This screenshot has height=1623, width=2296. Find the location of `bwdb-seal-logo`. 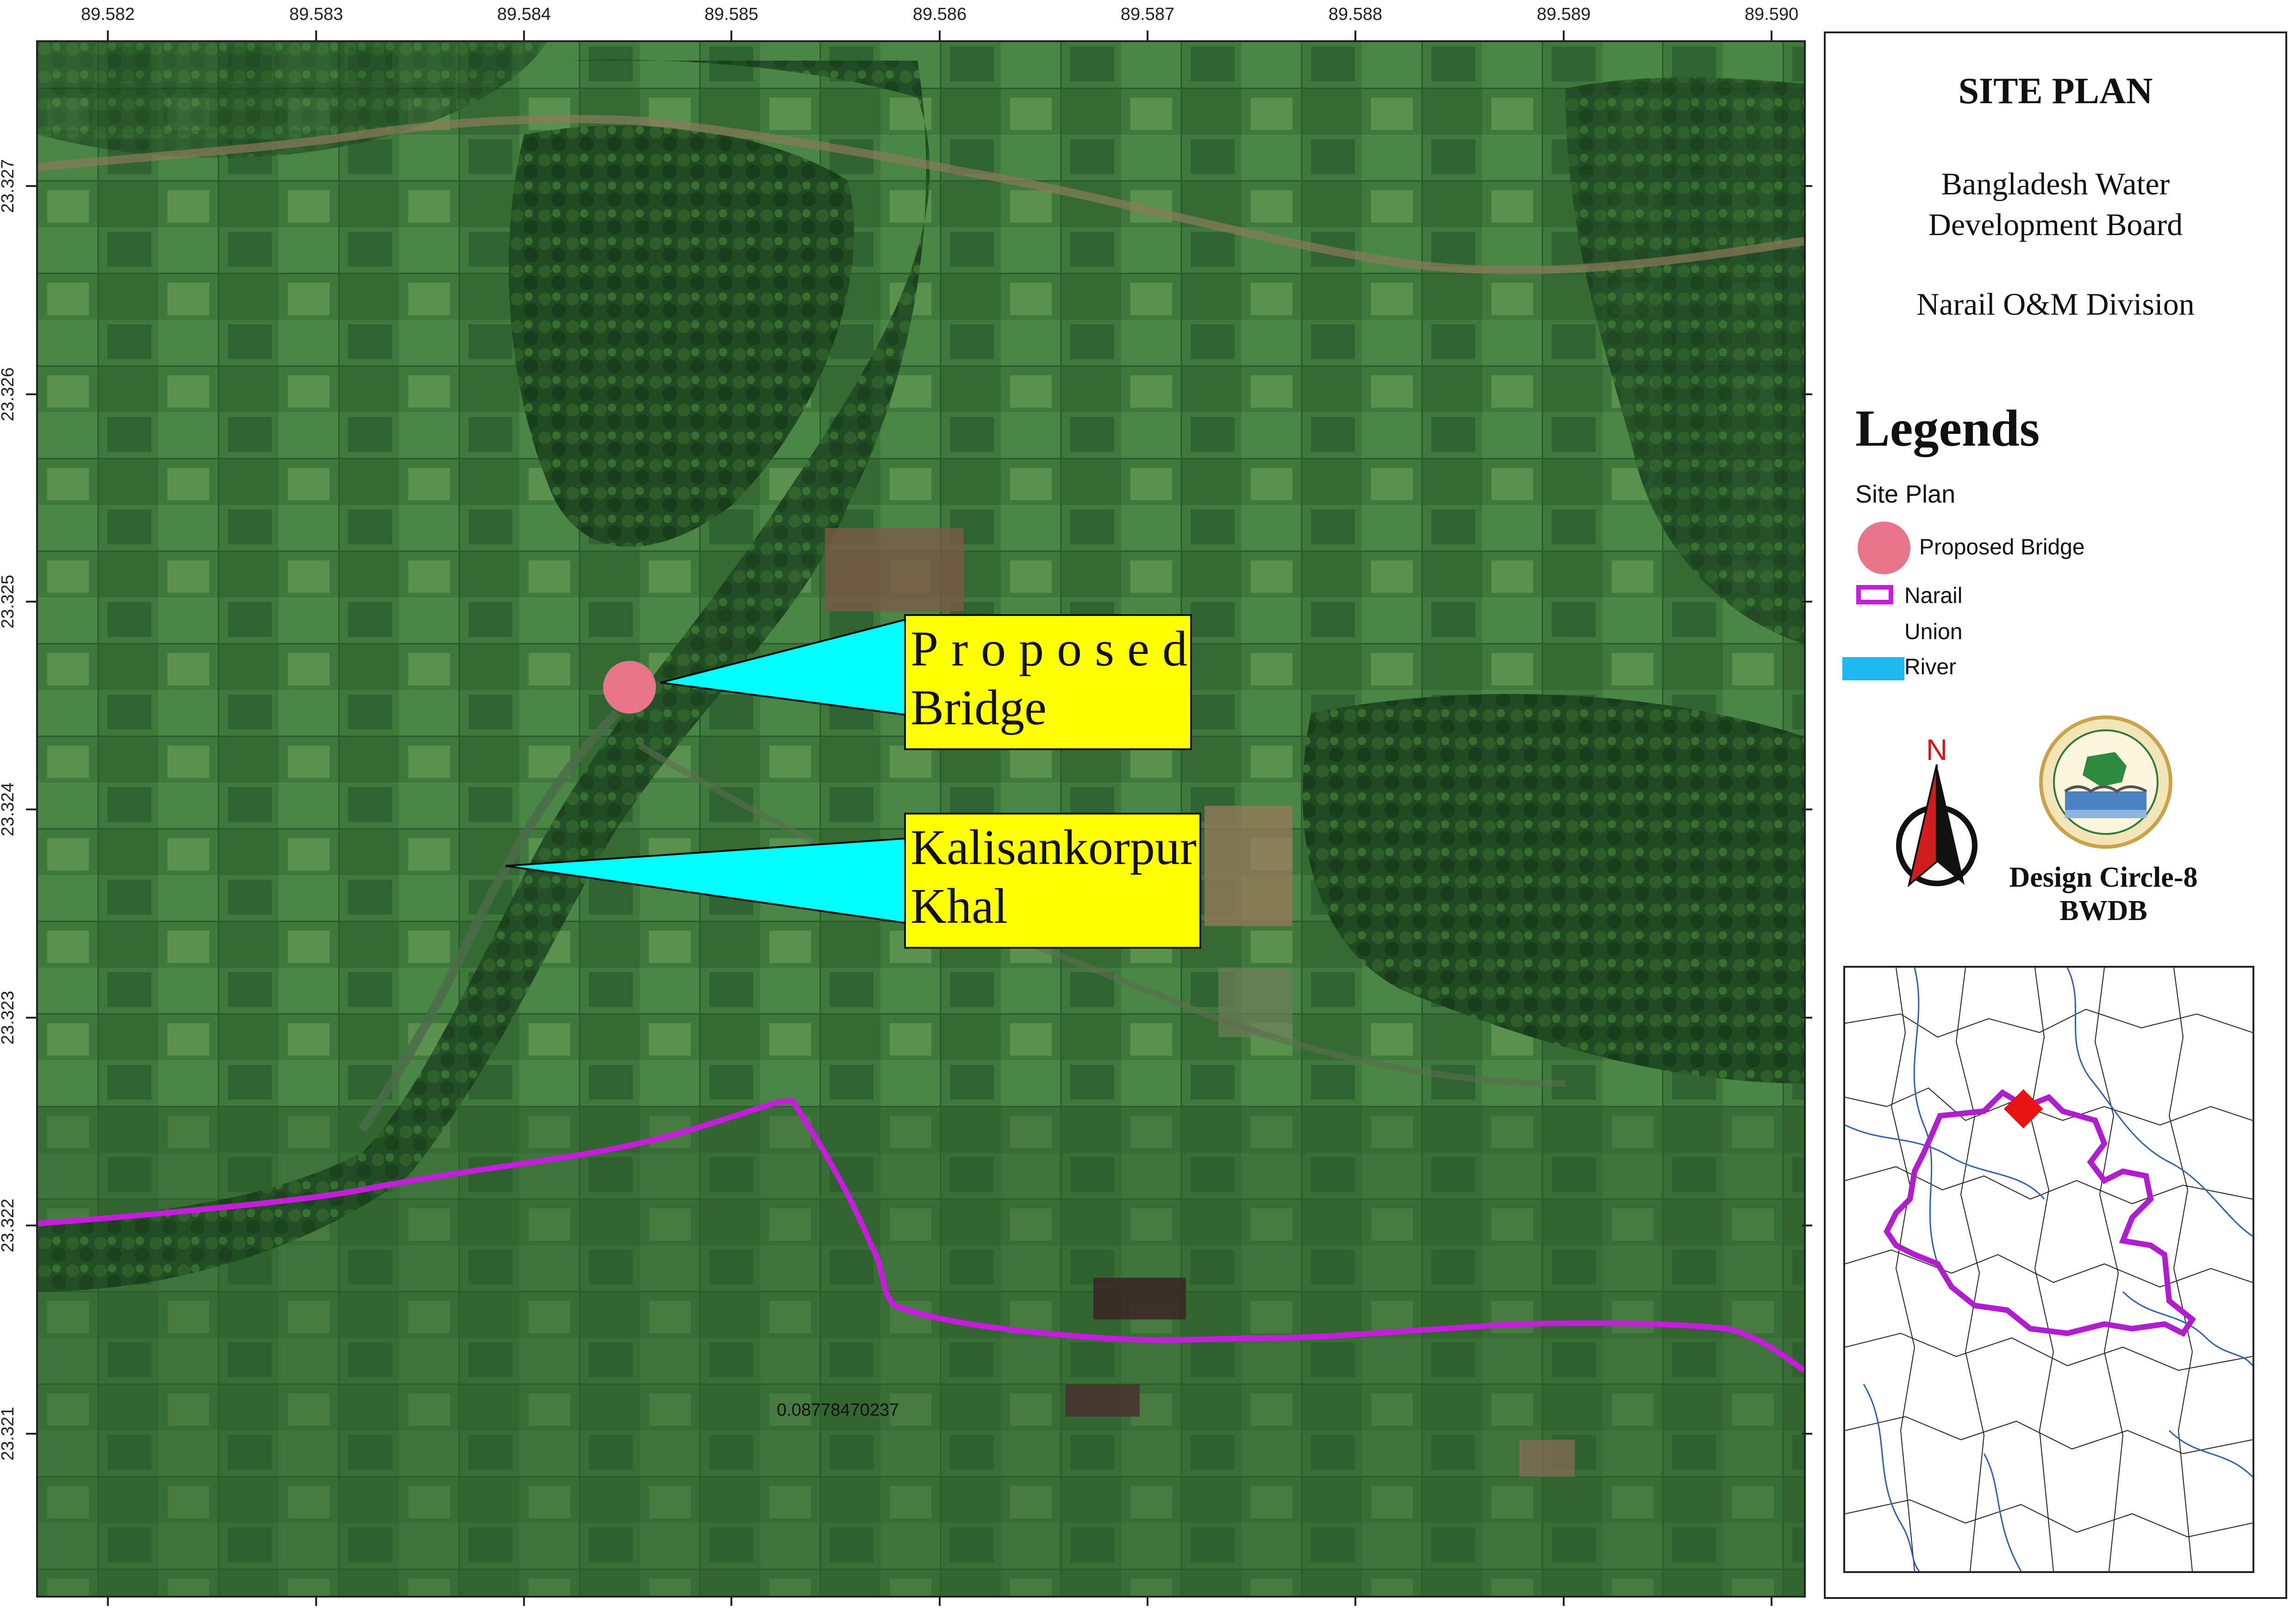

bwdb-seal-logo is located at coordinates (2105, 782).